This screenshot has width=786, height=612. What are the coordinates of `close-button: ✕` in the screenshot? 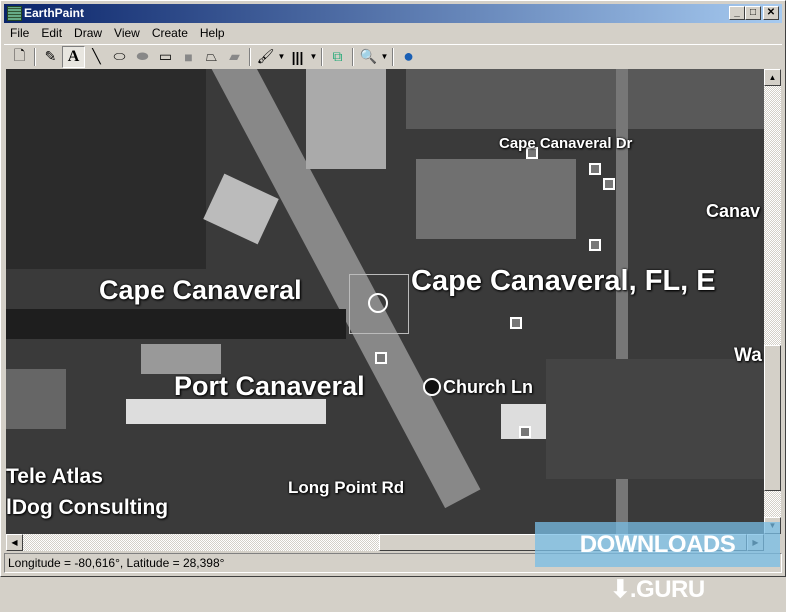 It's located at (771, 13).